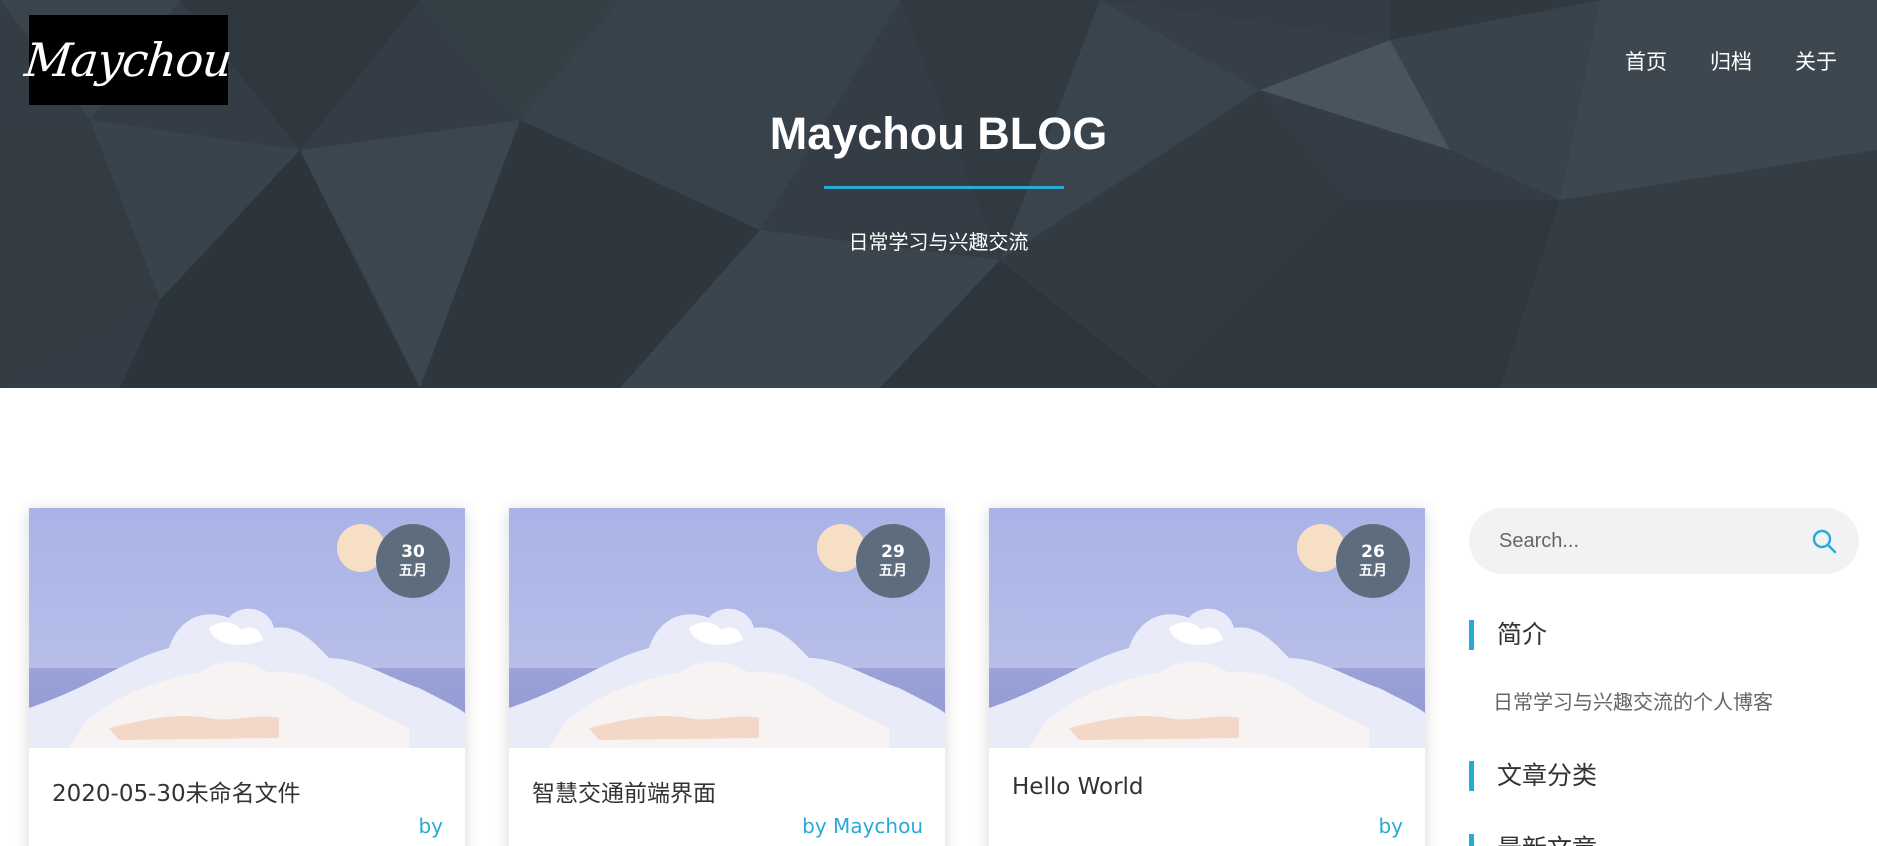 This screenshot has height=846, width=1877. I want to click on date-badge: 30 五月, so click(413, 561).